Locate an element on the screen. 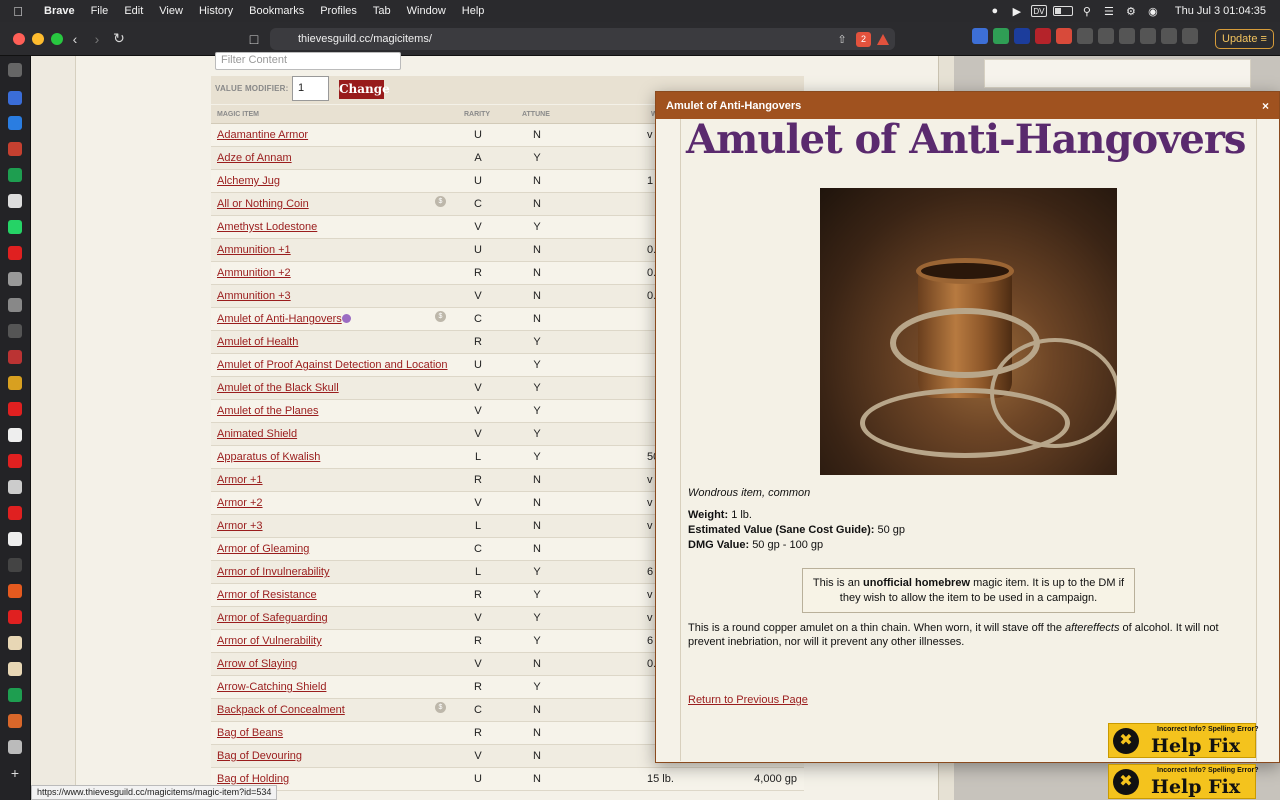 The image size is (1280, 800). item-link: Alchemy Jug is located at coordinates (248, 181).